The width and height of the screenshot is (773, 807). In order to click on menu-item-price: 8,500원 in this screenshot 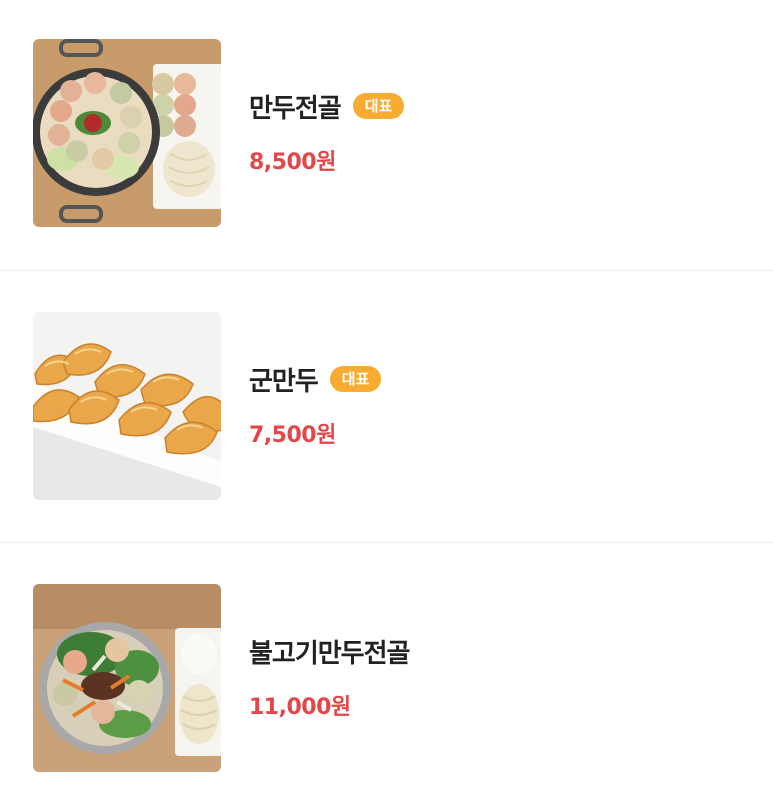, I will do `click(292, 162)`.